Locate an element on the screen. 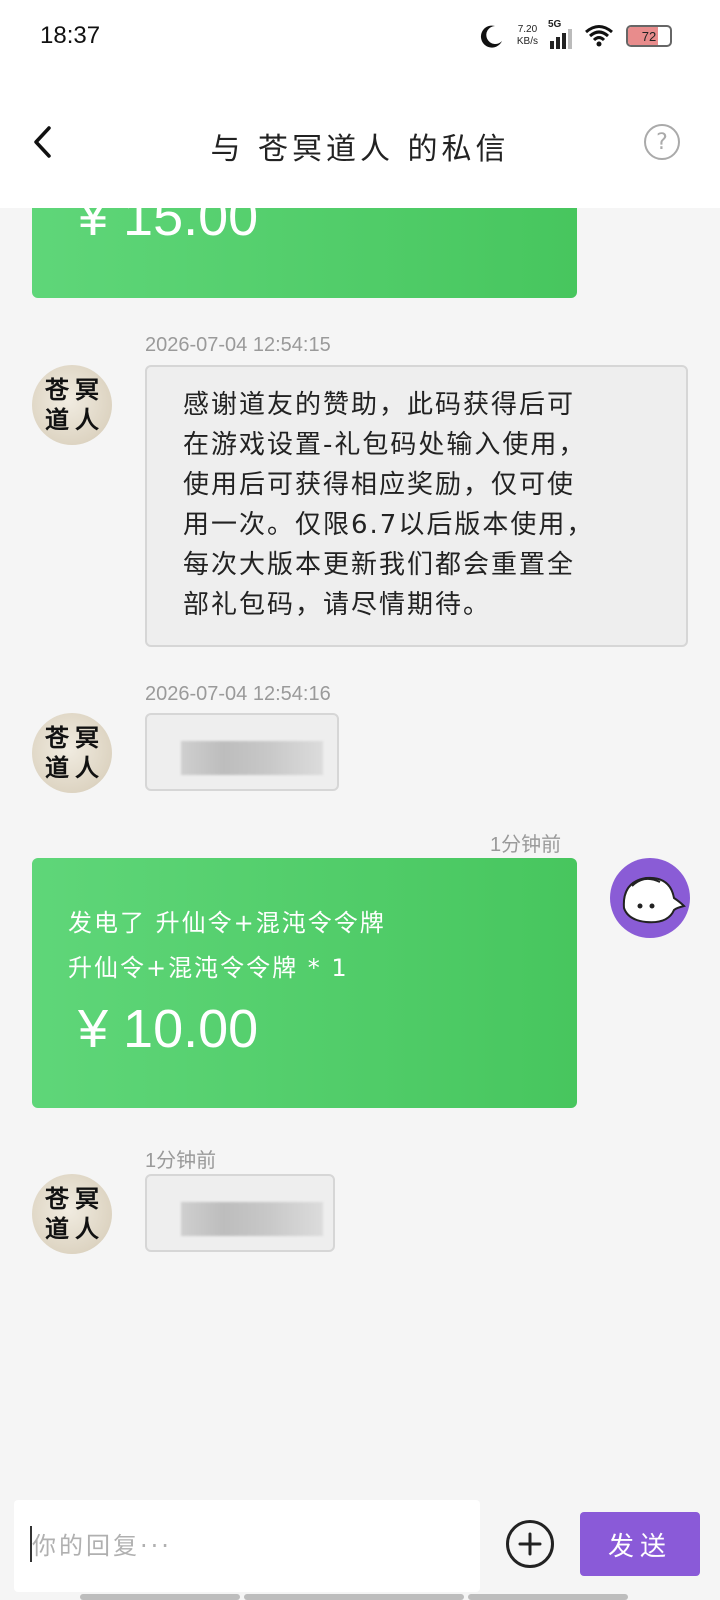 The height and width of the screenshot is (1600, 720). donation-title: 发电了 升仙令+混沌令令牌 is located at coordinates (227, 923).